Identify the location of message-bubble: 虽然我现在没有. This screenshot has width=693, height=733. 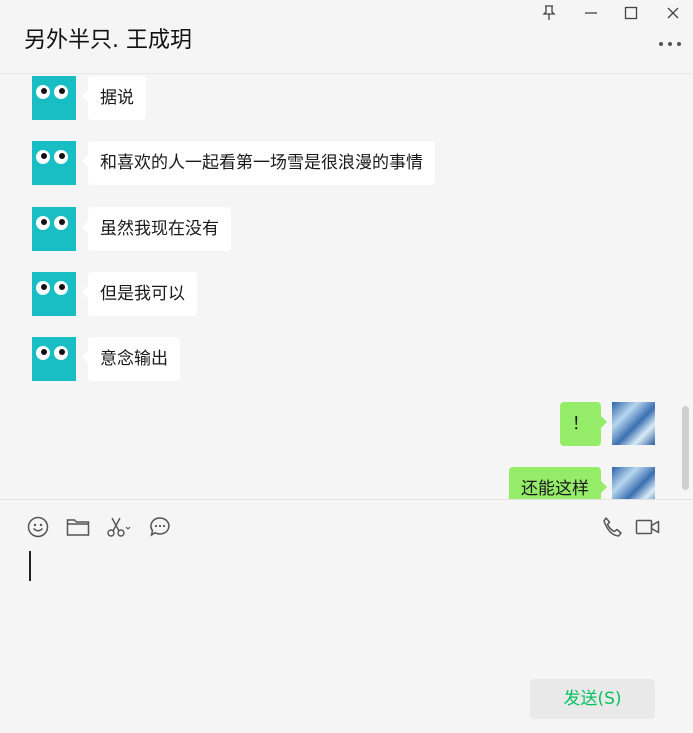
(156, 229).